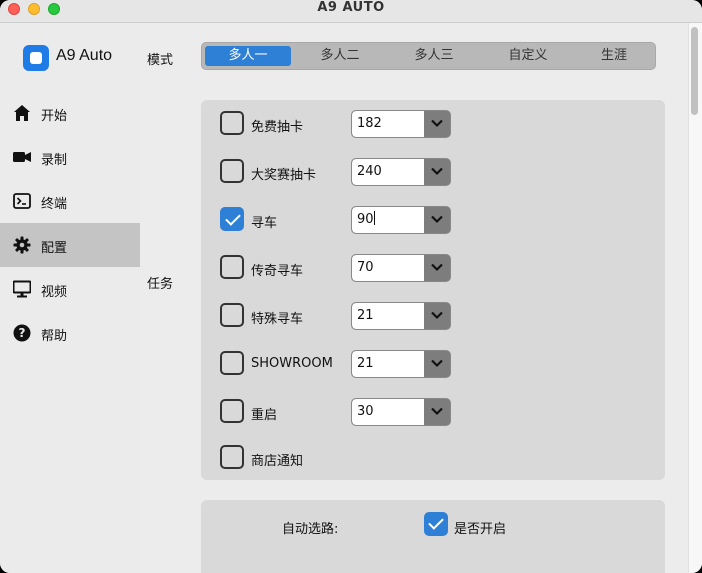  What do you see at coordinates (70, 289) in the screenshot?
I see `sidebar-item-video: 视频` at bounding box center [70, 289].